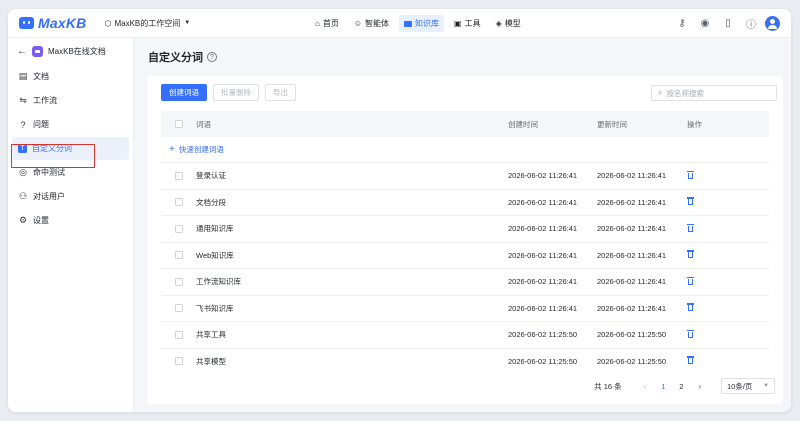  What do you see at coordinates (22, 51) in the screenshot?
I see `back-arrow-icon: ←` at bounding box center [22, 51].